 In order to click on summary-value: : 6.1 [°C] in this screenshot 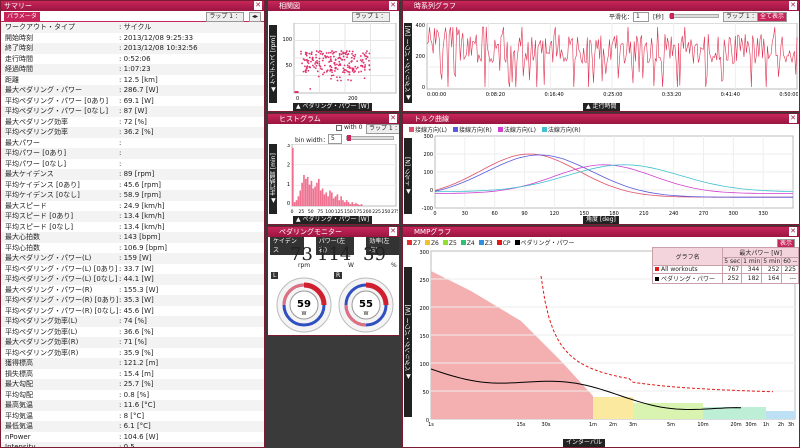, I will do `click(135, 426)`.